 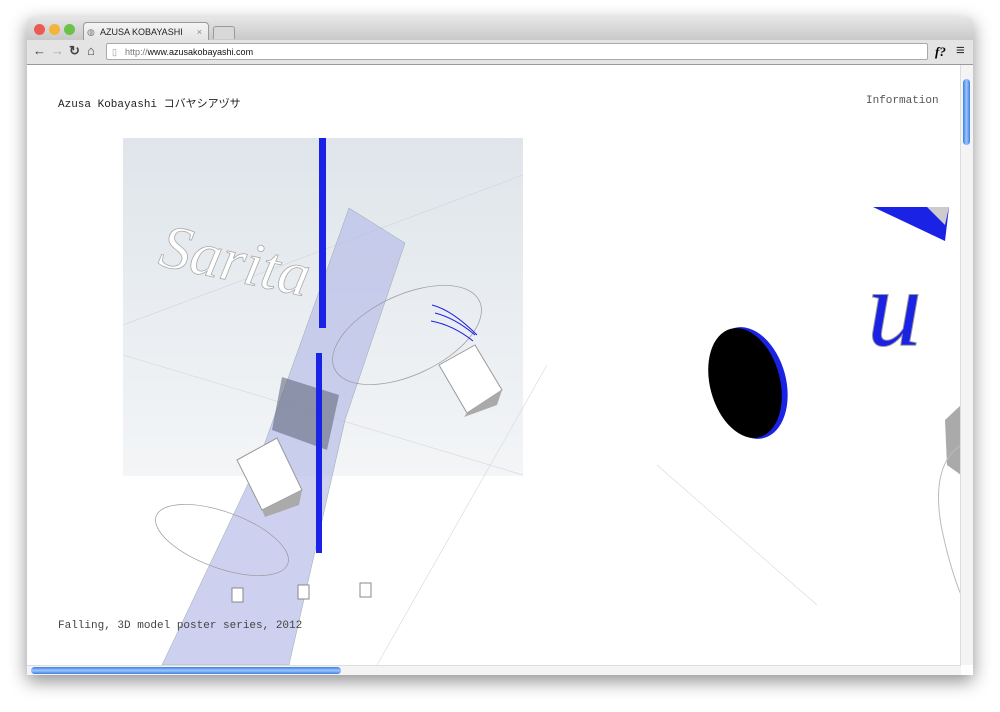 I want to click on minimize-window-button, so click(x=54, y=29).